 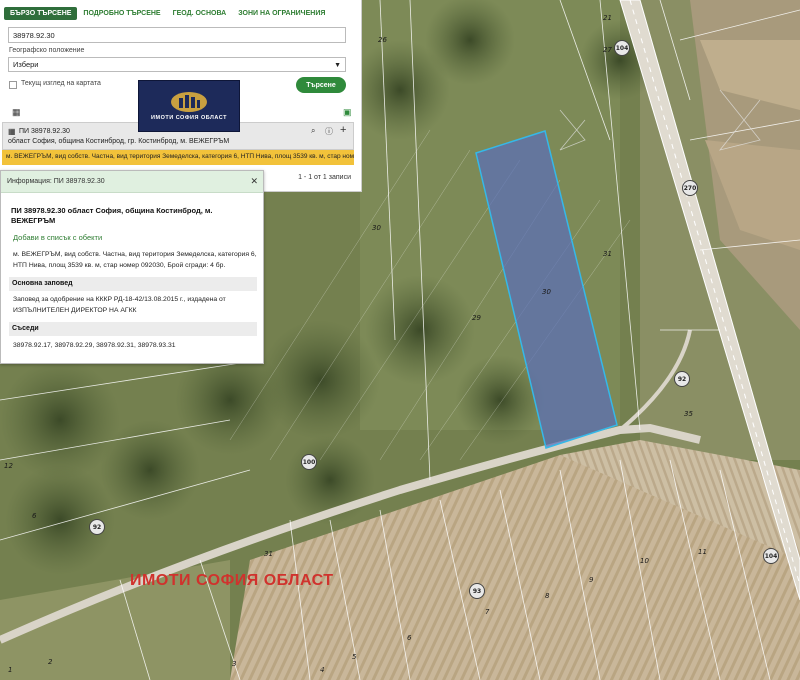 I want to click on add-icon: +, so click(x=343, y=130).